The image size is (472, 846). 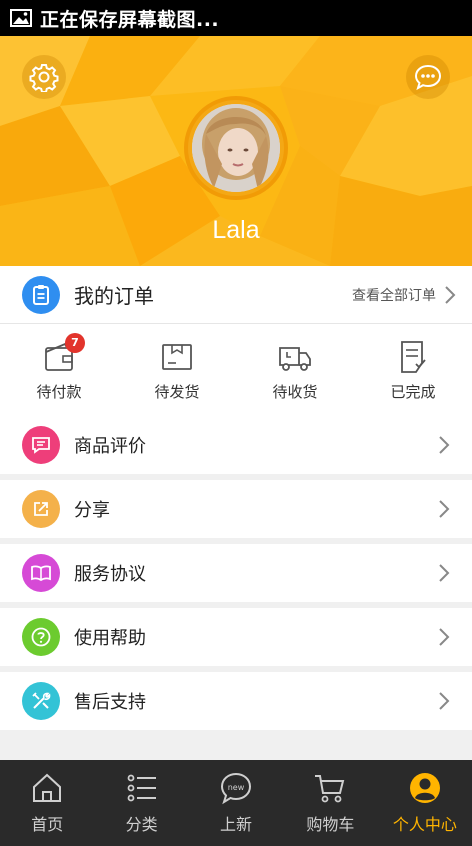 What do you see at coordinates (236, 637) in the screenshot?
I see `menu-item-help: 使用帮助` at bounding box center [236, 637].